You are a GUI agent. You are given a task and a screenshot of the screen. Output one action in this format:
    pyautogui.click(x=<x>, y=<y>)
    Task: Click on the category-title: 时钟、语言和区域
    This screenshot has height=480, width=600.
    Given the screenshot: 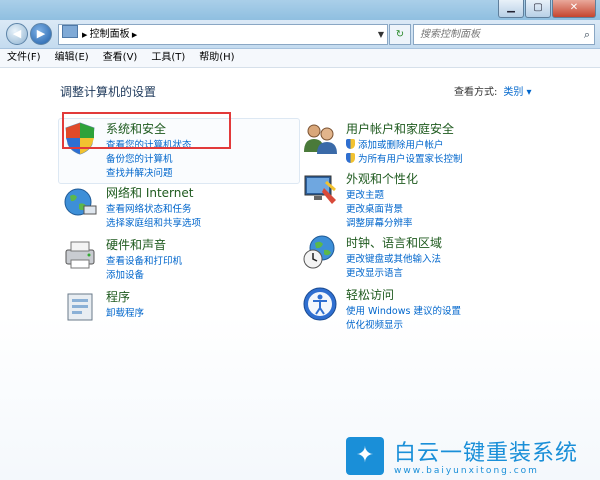 What is the action you would take?
    pyautogui.click(x=394, y=242)
    